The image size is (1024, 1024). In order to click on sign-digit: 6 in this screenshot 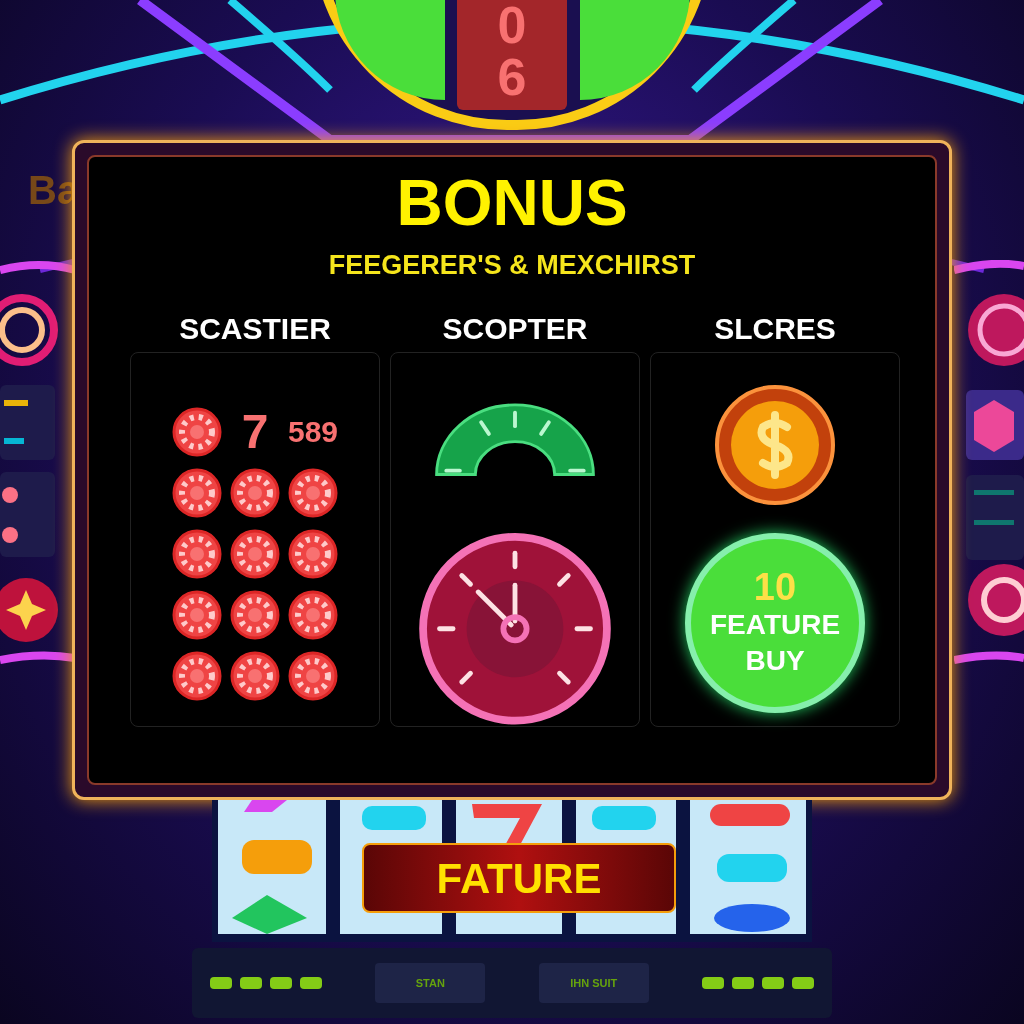, I will do `click(512, 77)`.